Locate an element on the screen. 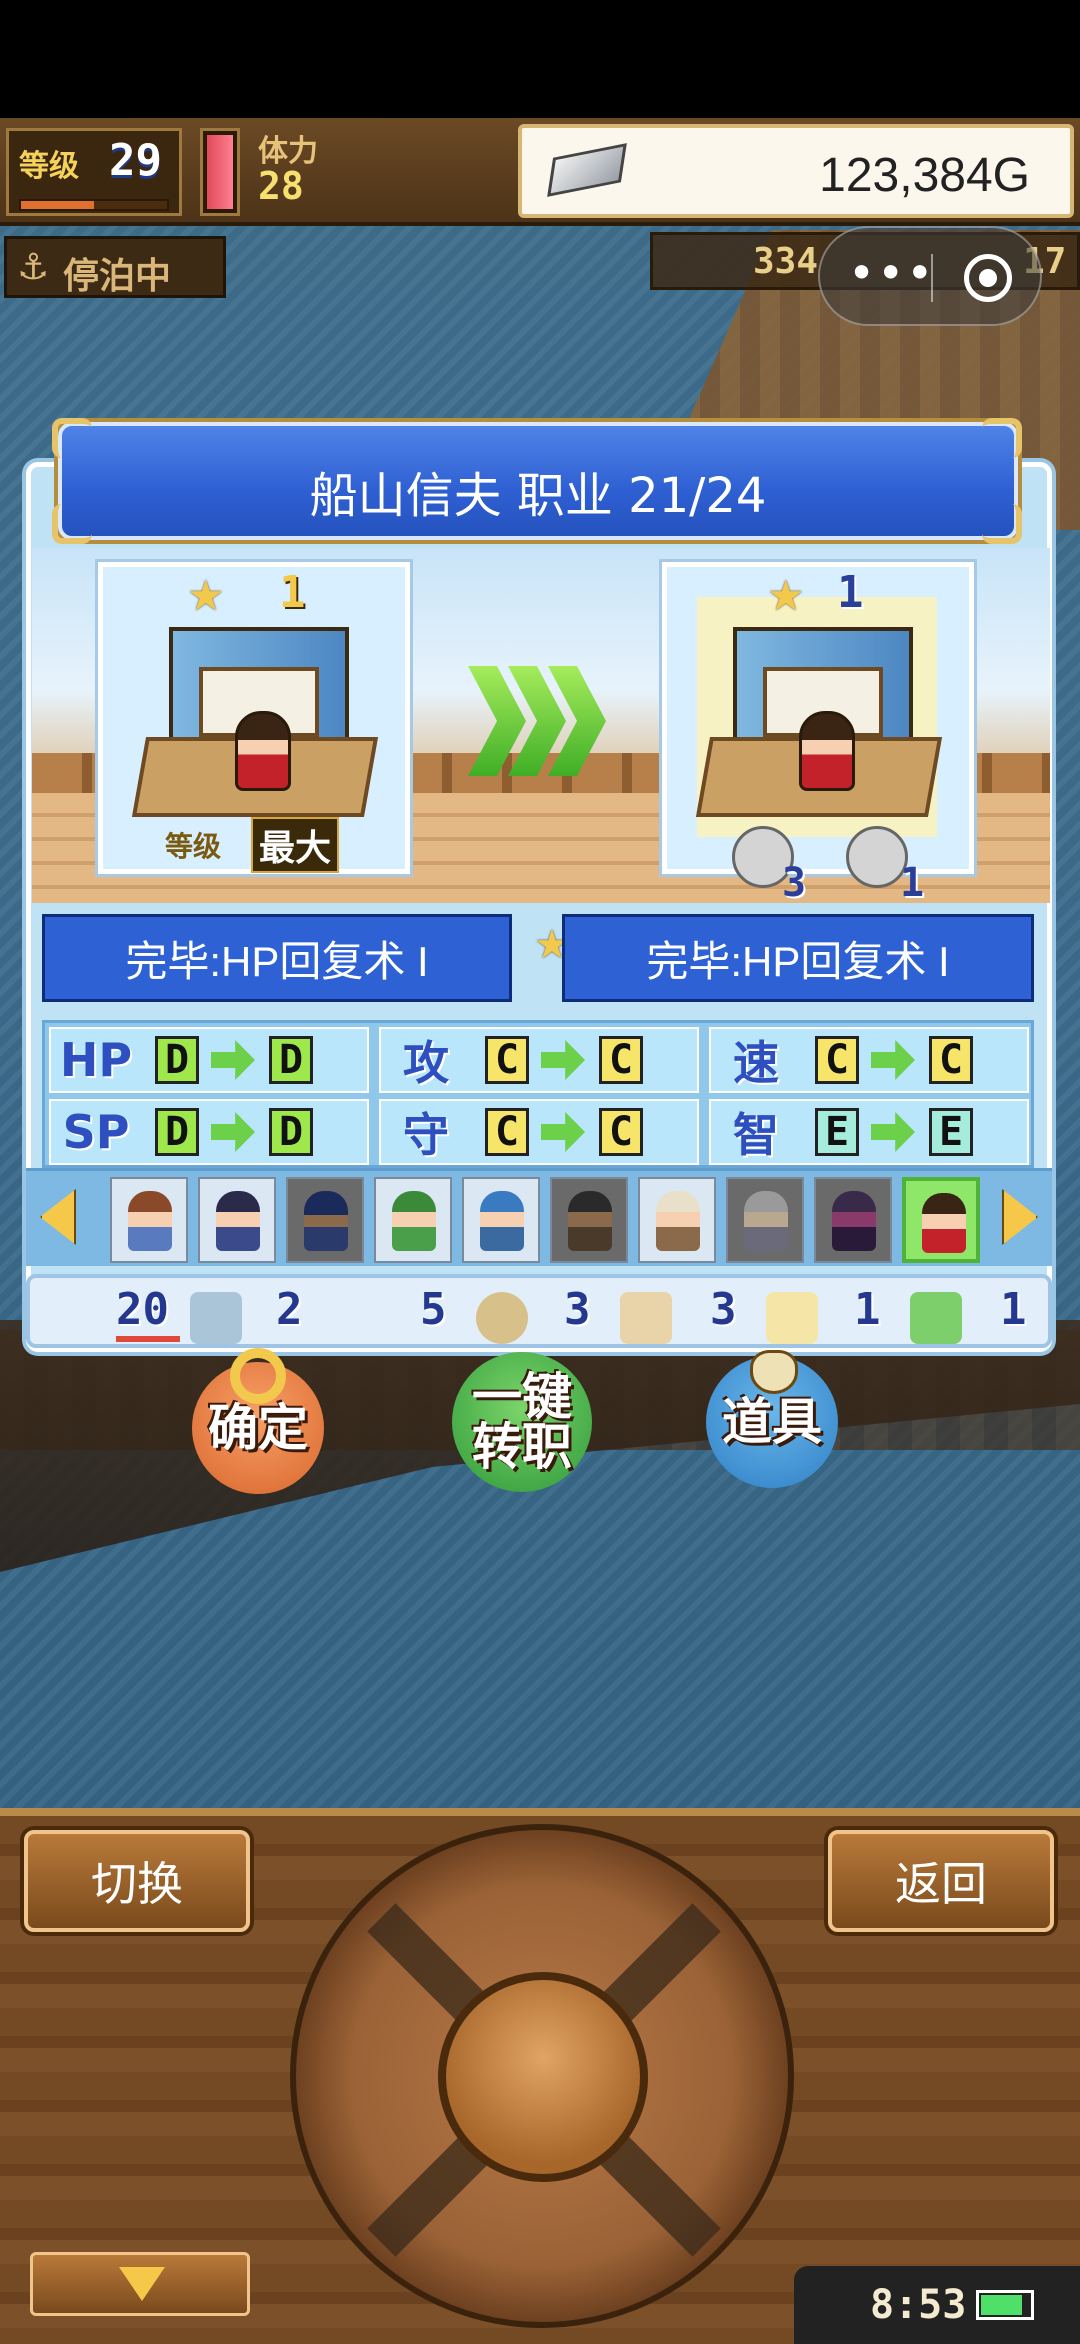  current-room-card: ★ 1 等级 最大 is located at coordinates (254, 718).